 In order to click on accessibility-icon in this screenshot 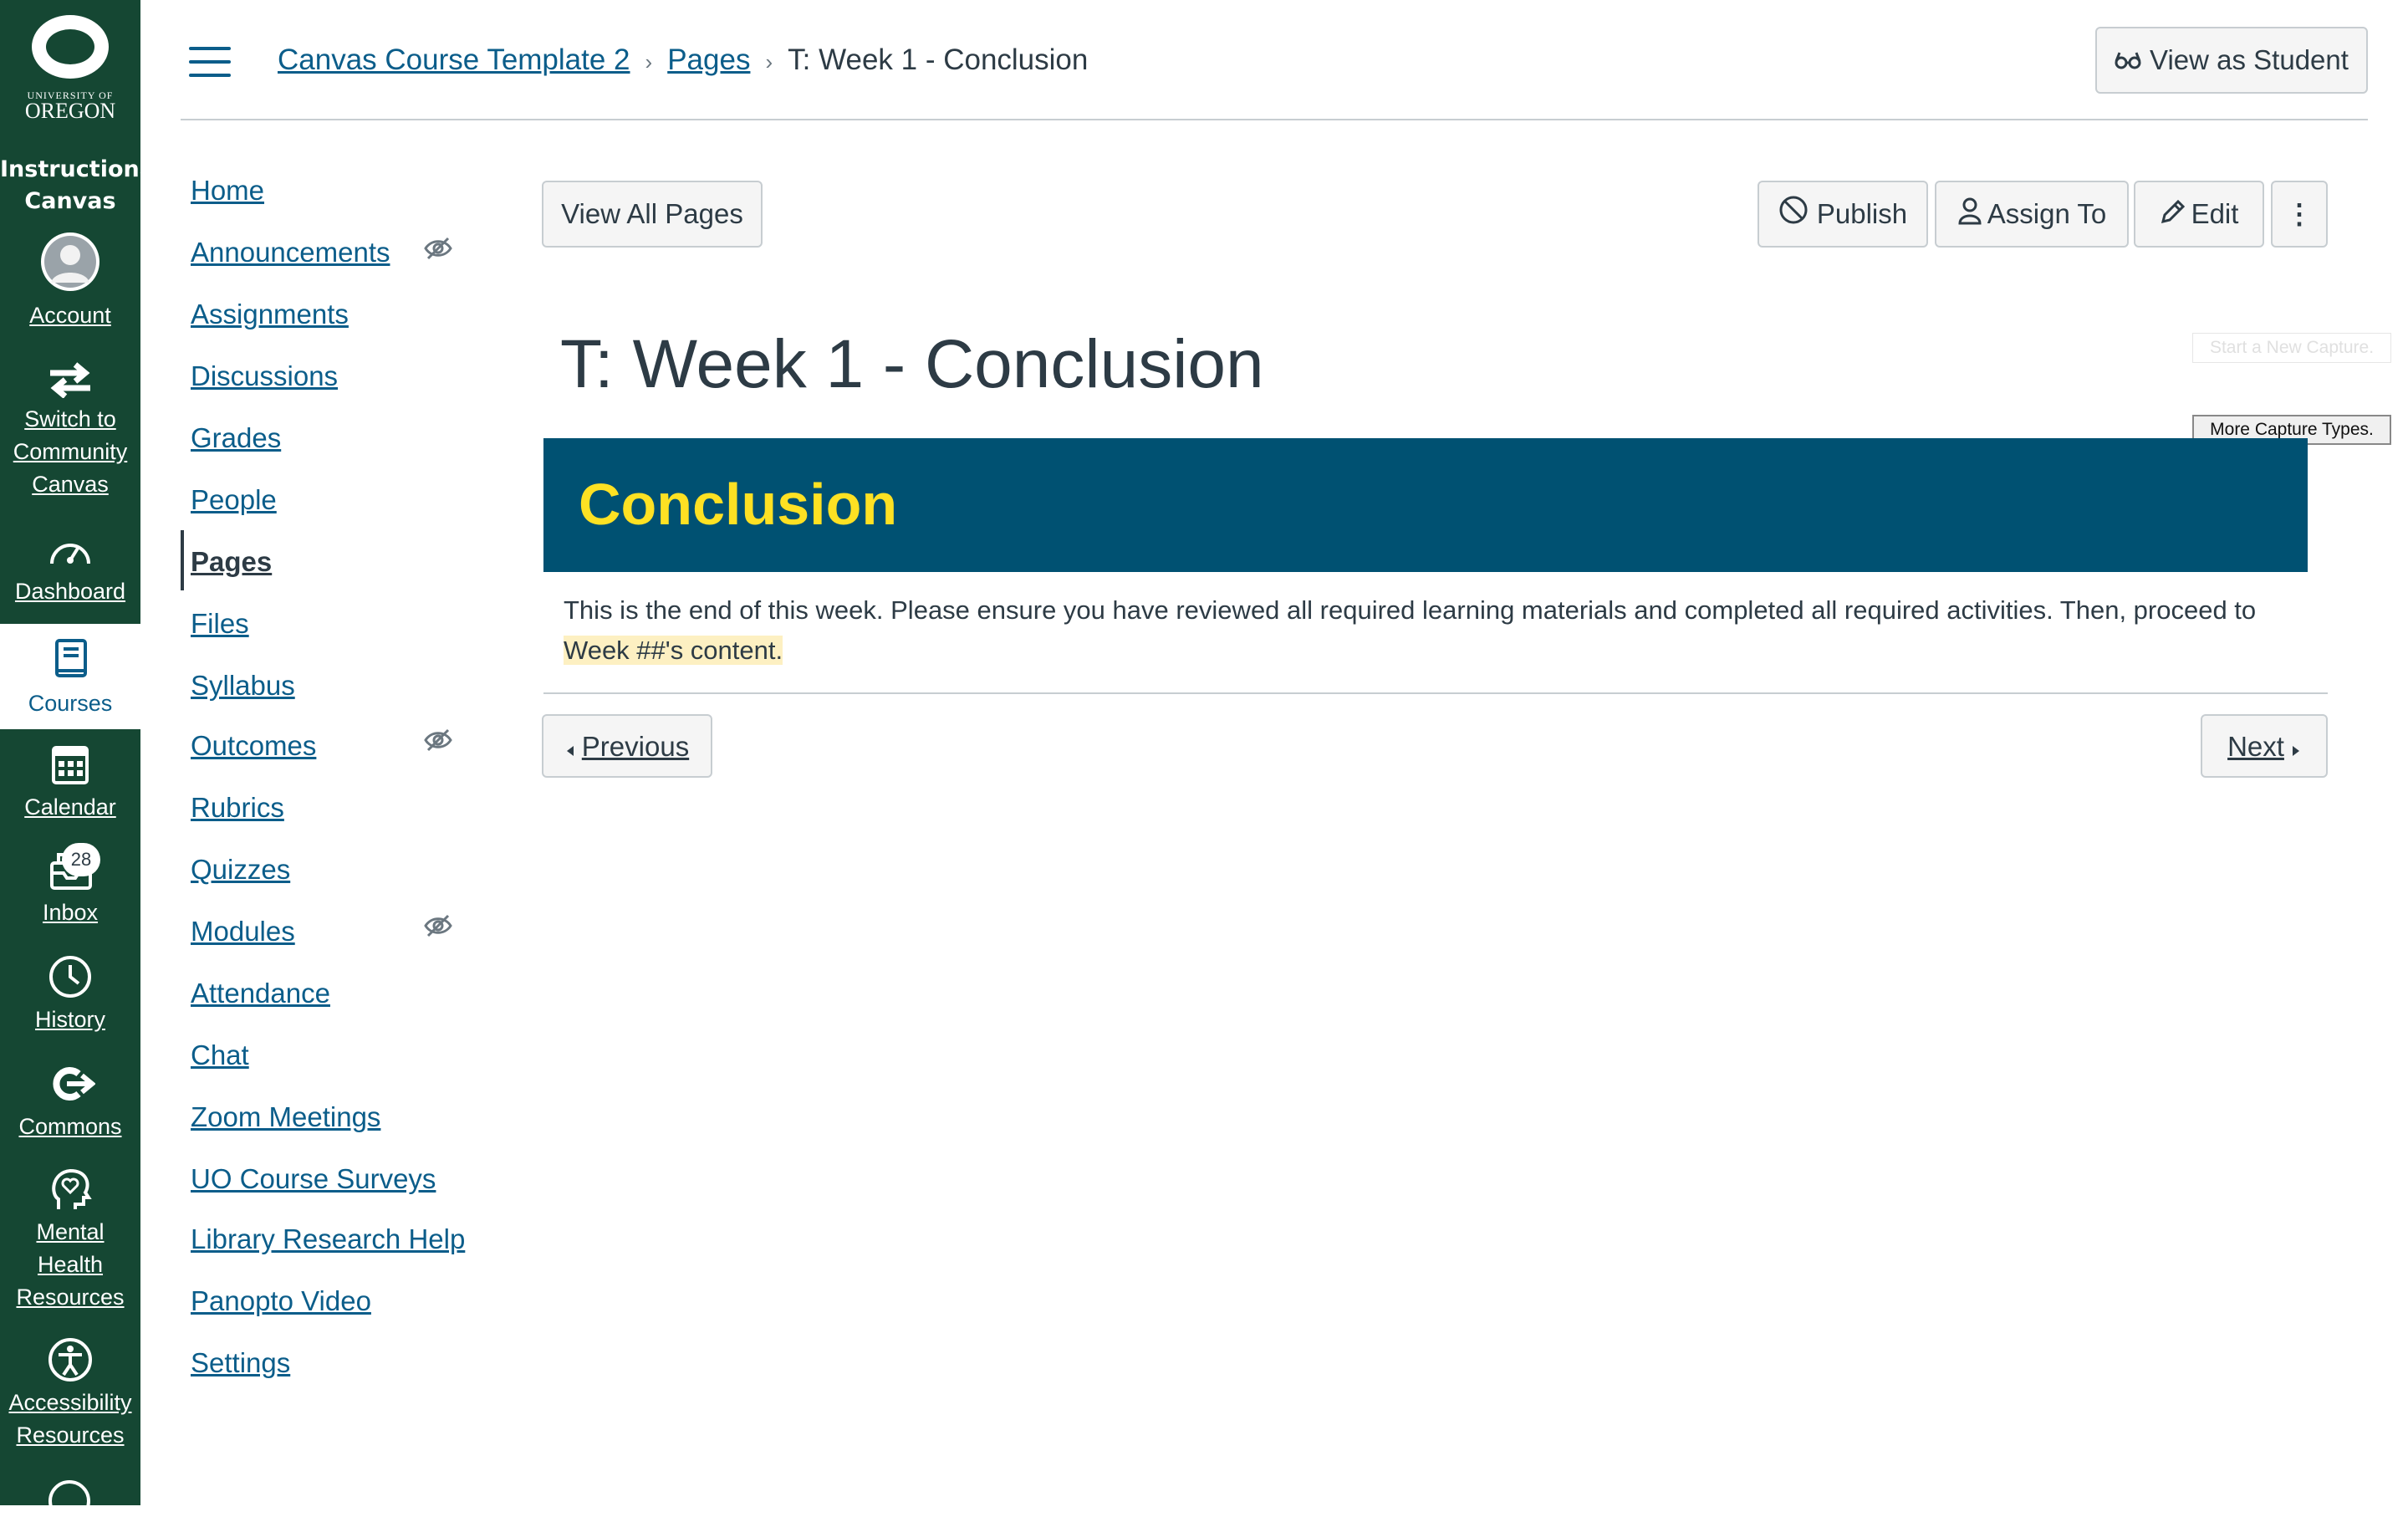, I will do `click(70, 1360)`.